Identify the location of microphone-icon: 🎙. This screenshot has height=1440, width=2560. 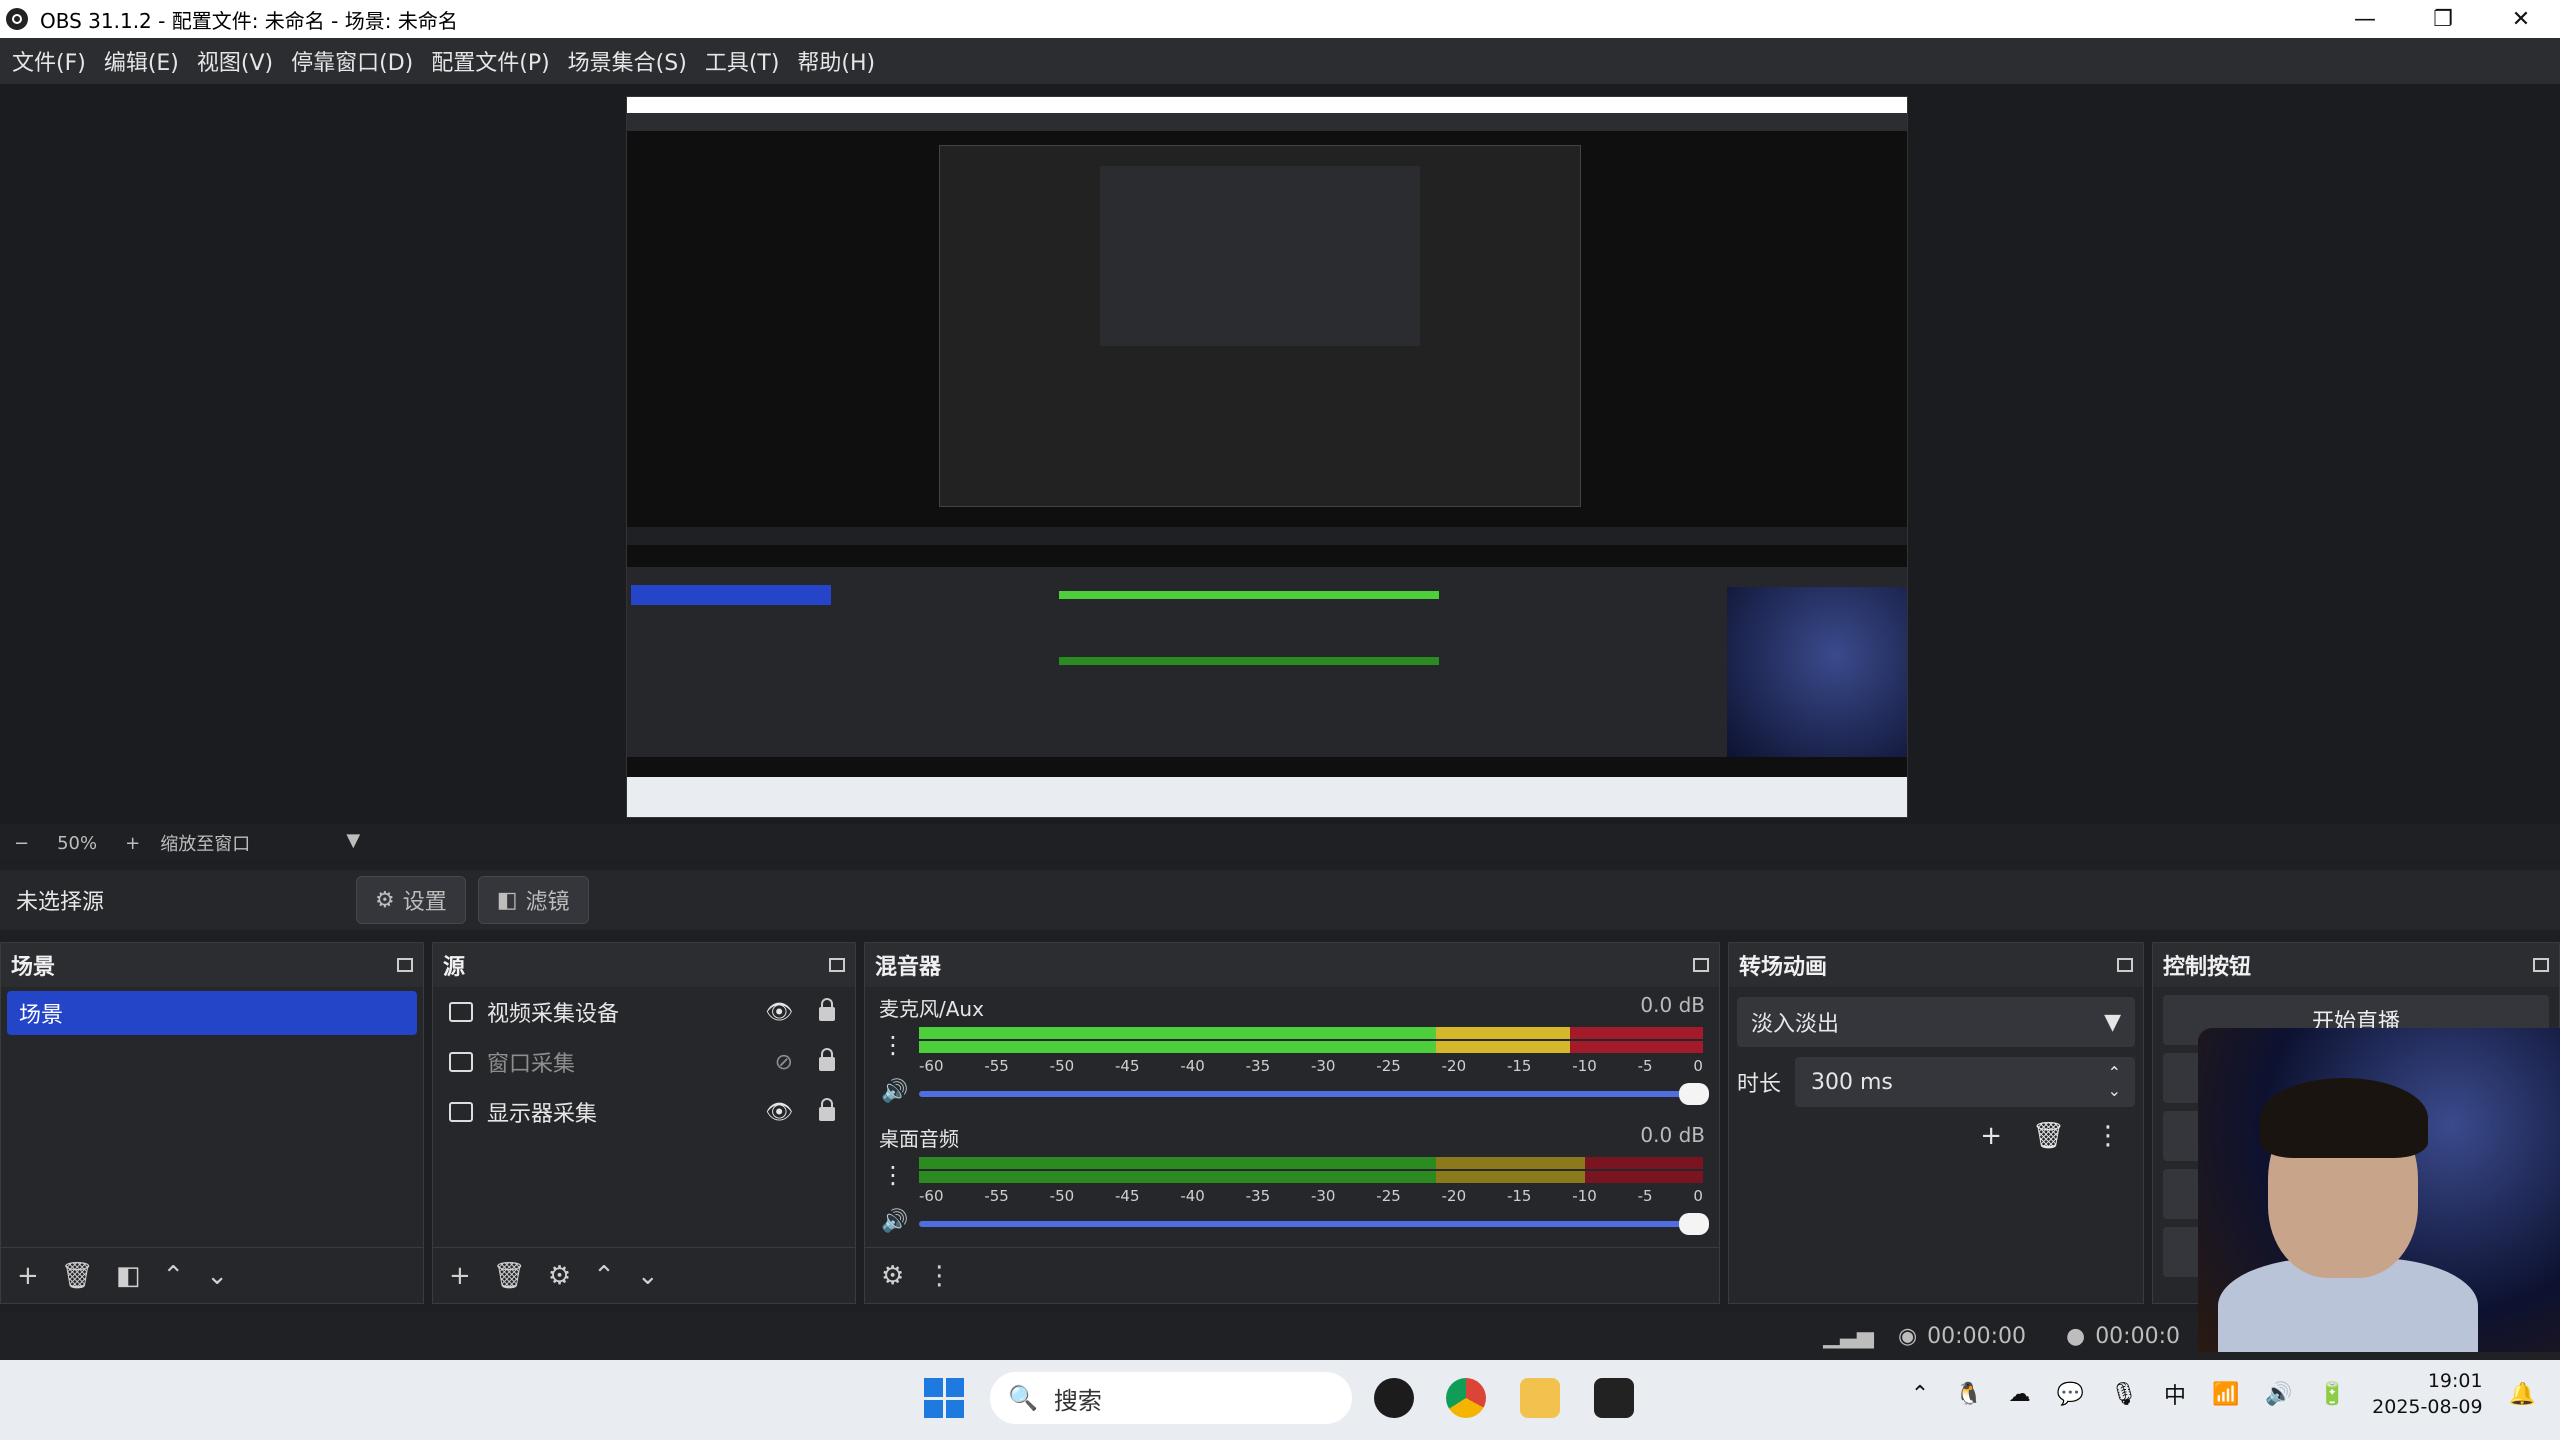
(2124, 1394).